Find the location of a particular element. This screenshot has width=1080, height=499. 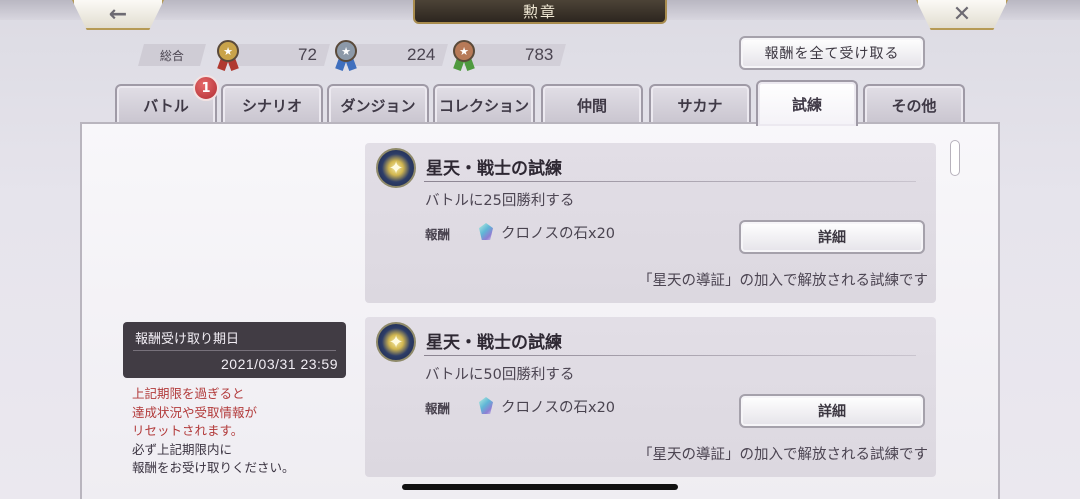

bronze-medal-icon: ★ is located at coordinates (464, 56).